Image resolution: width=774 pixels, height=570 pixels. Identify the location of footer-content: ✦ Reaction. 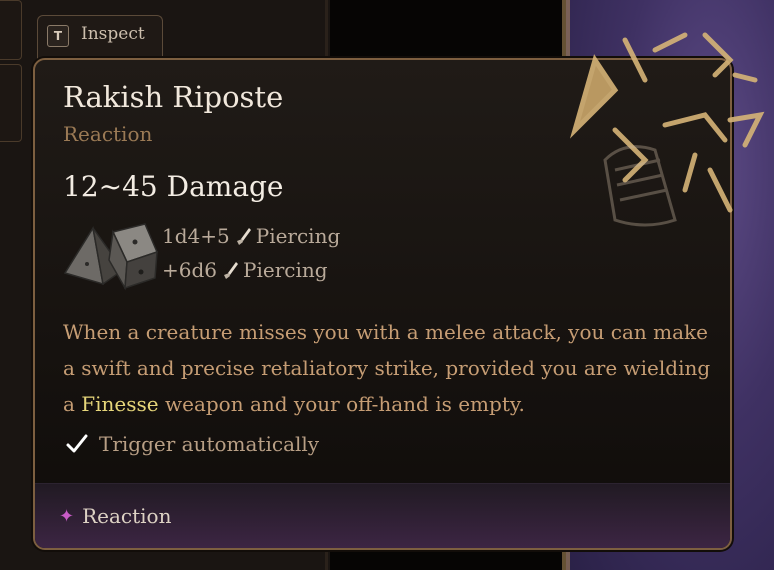
(115, 516).